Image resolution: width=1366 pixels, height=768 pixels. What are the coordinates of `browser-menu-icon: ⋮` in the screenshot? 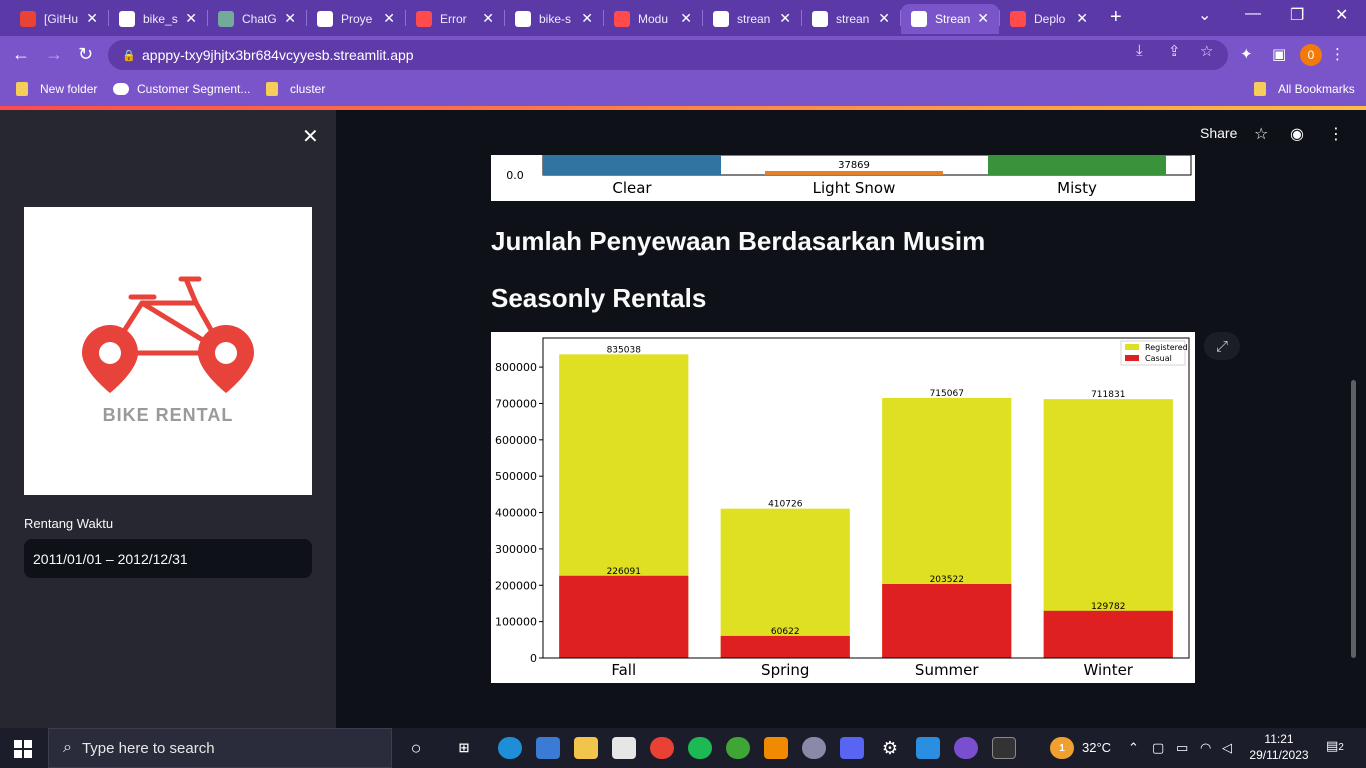 It's located at (1337, 54).